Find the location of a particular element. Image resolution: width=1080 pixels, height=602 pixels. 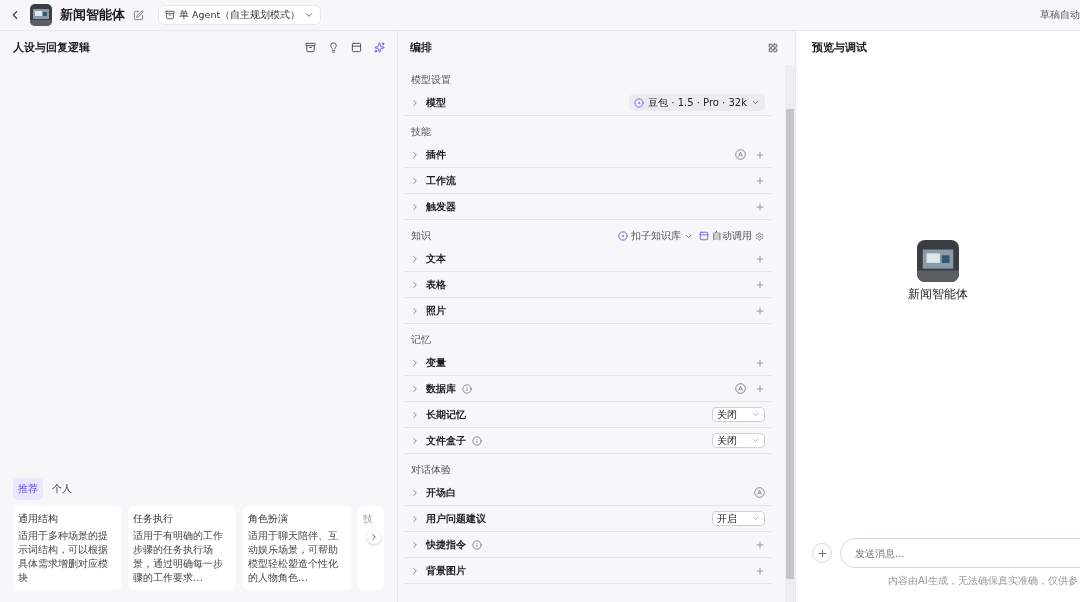

setting-row: 模型 豆包 · 1.5 · Pro · 32k is located at coordinates (587, 103).